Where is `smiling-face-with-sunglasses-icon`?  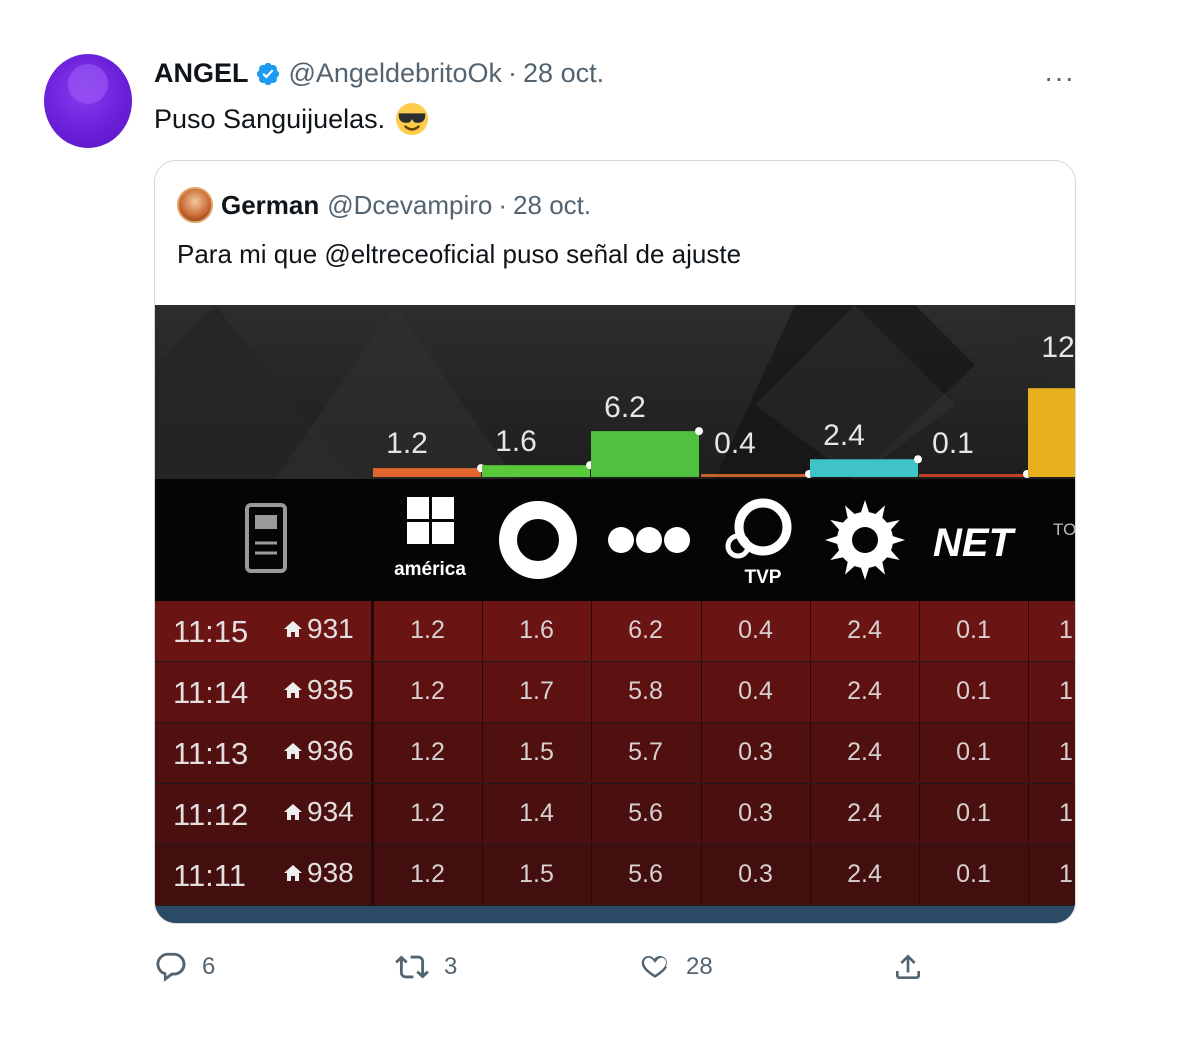
smiling-face-with-sunglasses-icon is located at coordinates (412, 119).